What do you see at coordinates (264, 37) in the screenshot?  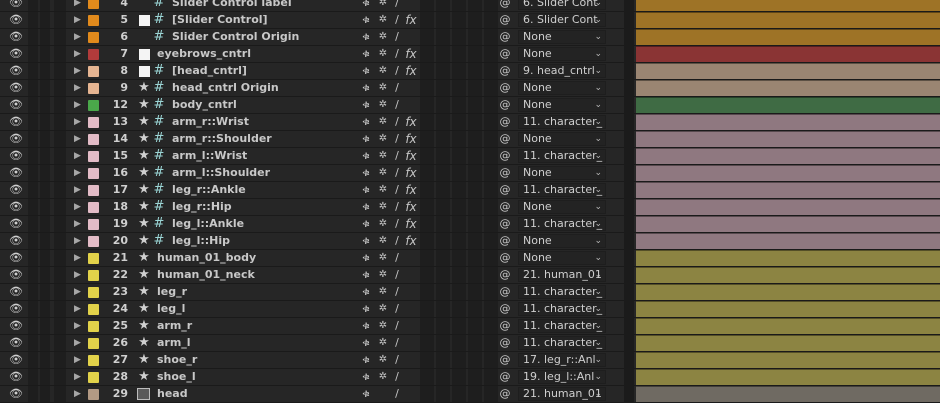 I see `layer-name: Slider Control Origin` at bounding box center [264, 37].